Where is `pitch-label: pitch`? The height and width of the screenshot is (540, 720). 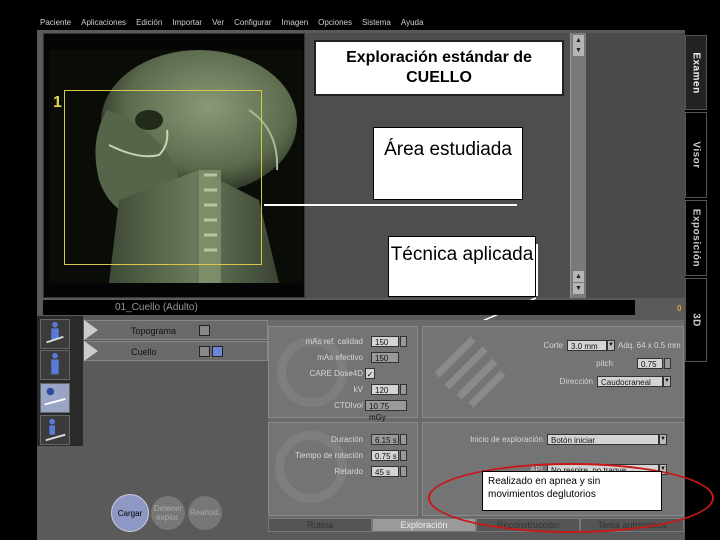
pitch-label: pitch is located at coordinates (604, 363).